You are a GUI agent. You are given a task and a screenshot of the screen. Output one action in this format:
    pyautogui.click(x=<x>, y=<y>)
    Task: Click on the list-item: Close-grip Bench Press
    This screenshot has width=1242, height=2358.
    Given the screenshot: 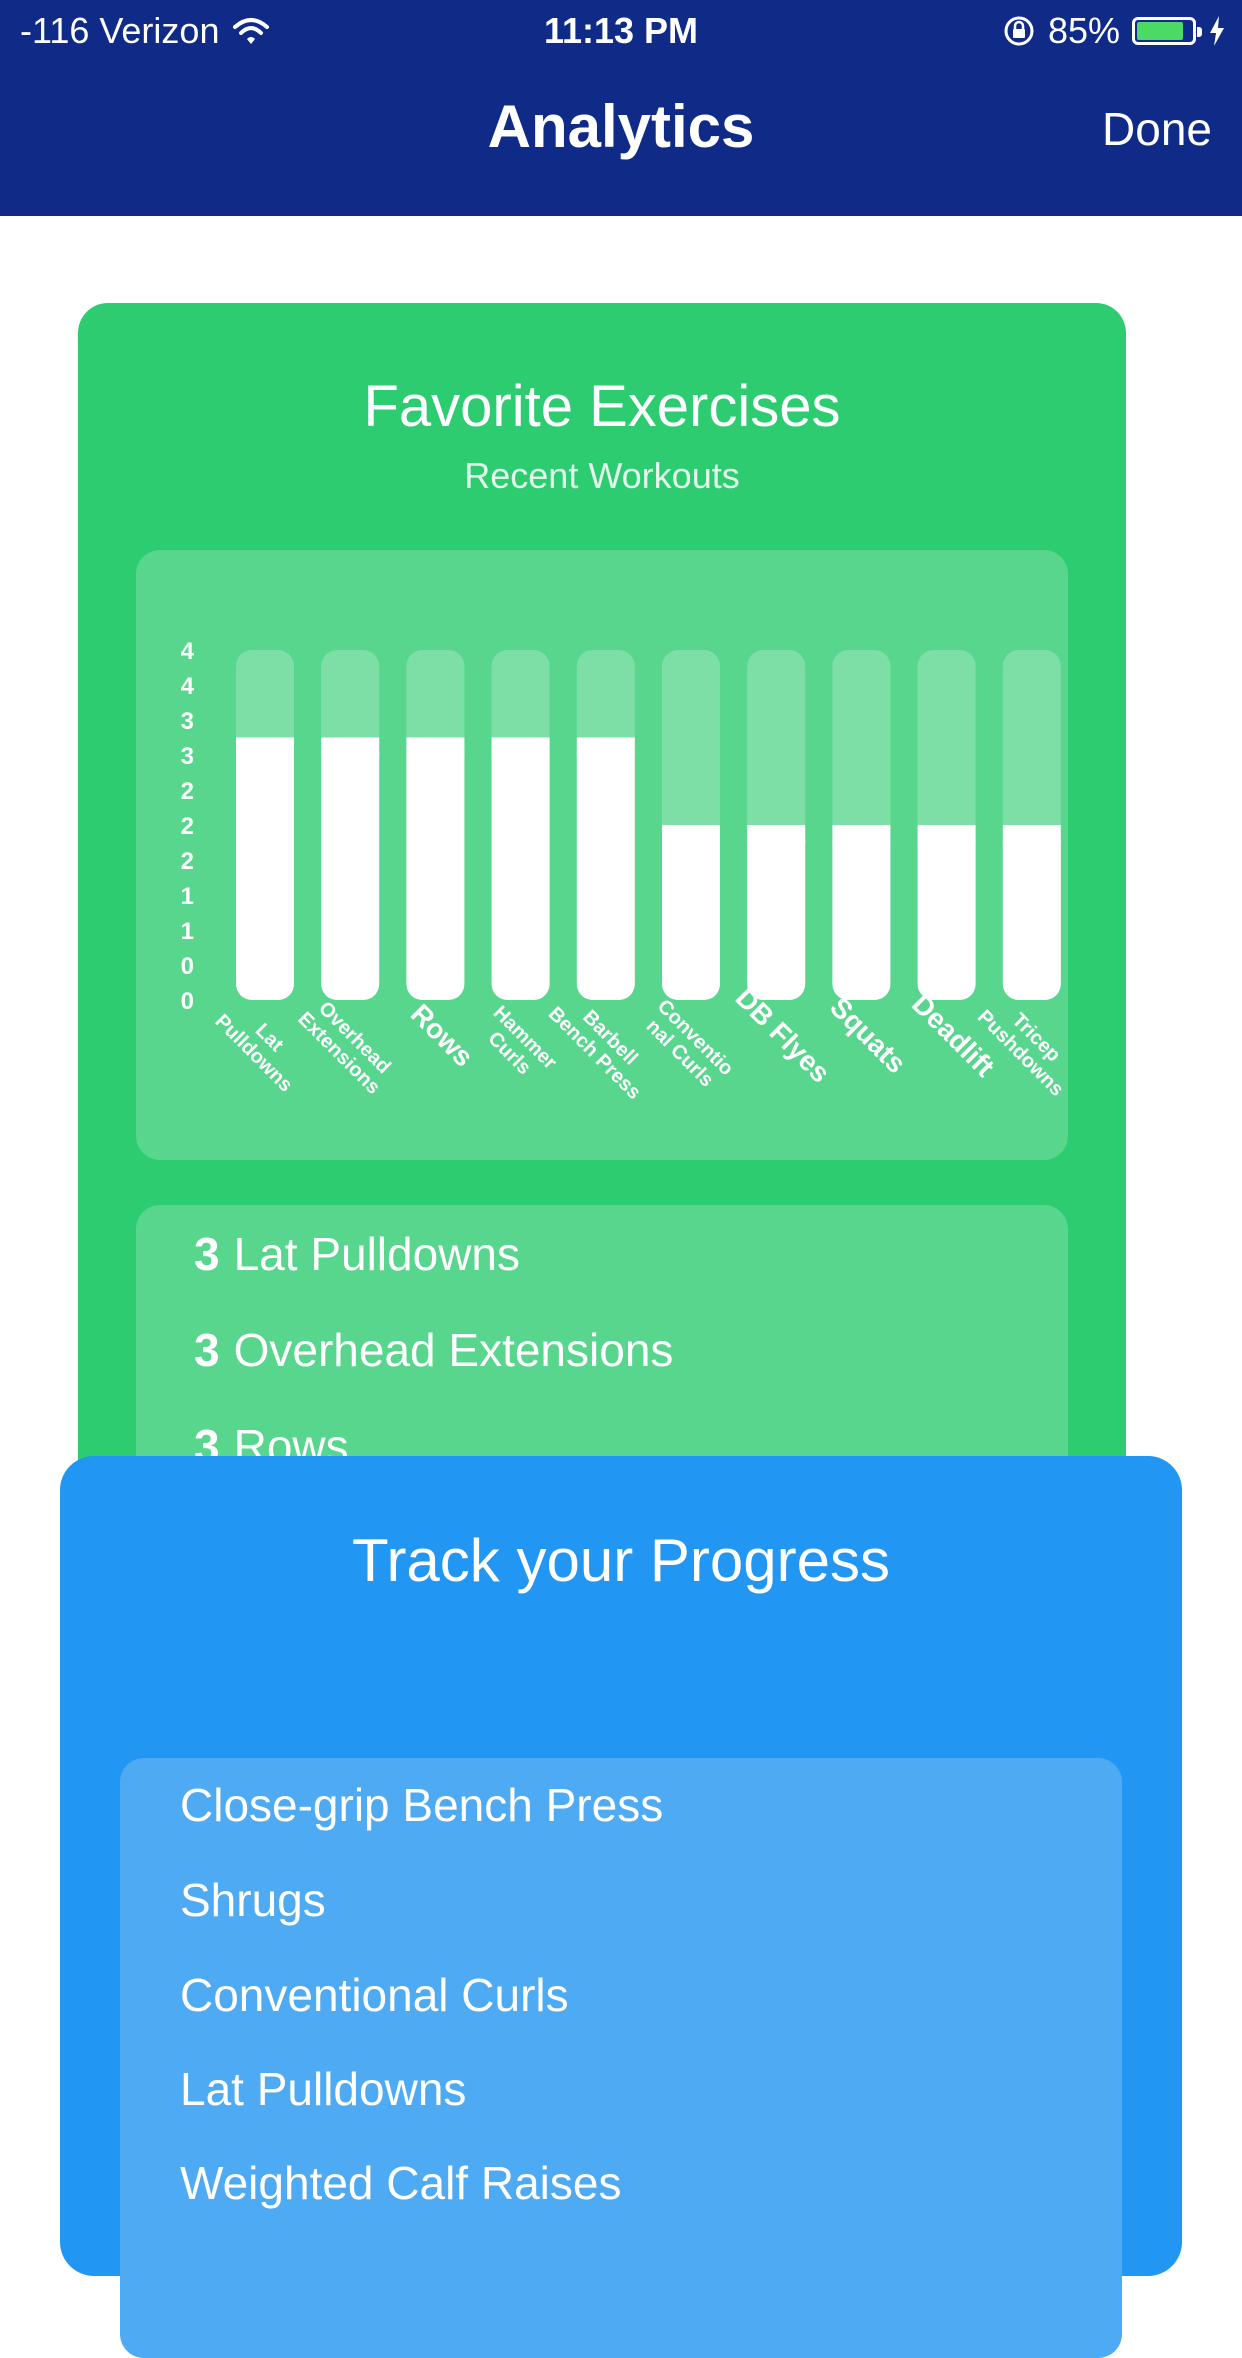 What is the action you would take?
    pyautogui.click(x=421, y=1805)
    